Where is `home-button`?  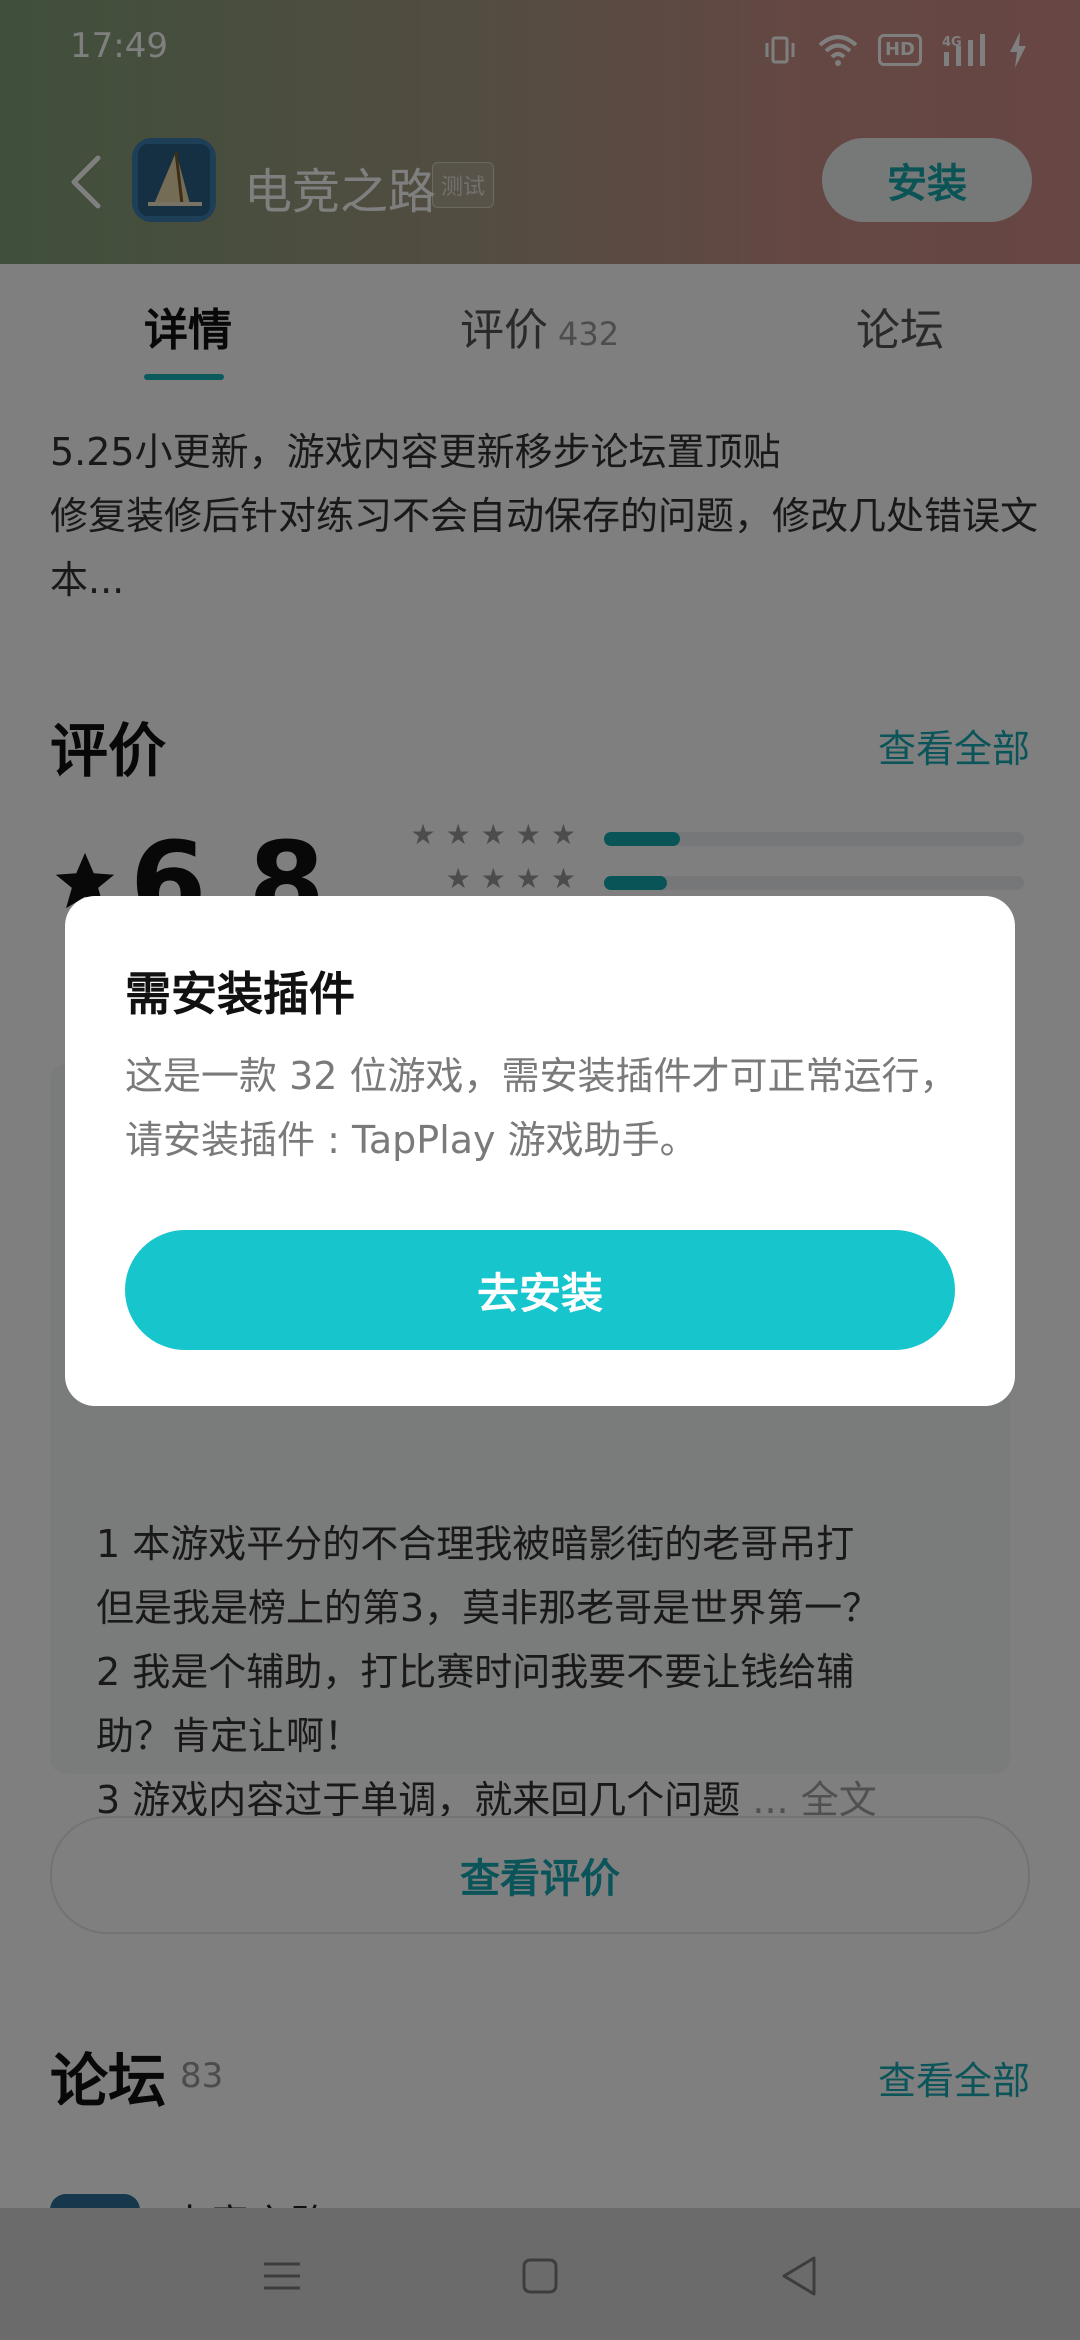
home-button is located at coordinates (540, 2276).